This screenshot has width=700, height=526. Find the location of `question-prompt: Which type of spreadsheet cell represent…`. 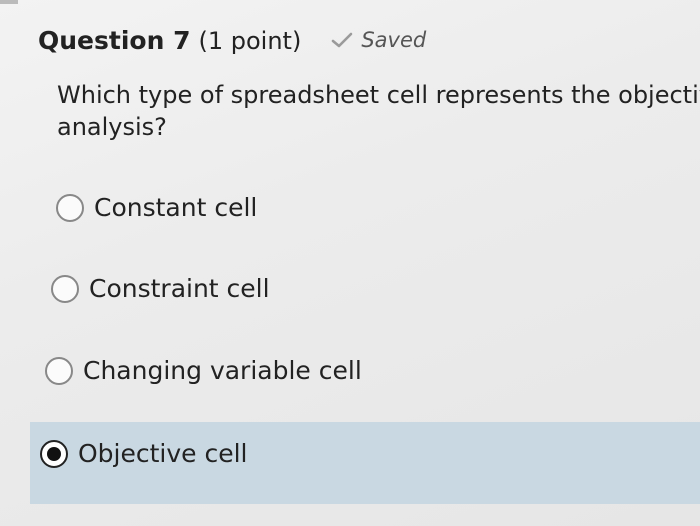

question-prompt: Which type of spreadsheet cell represent… is located at coordinates (378, 111).